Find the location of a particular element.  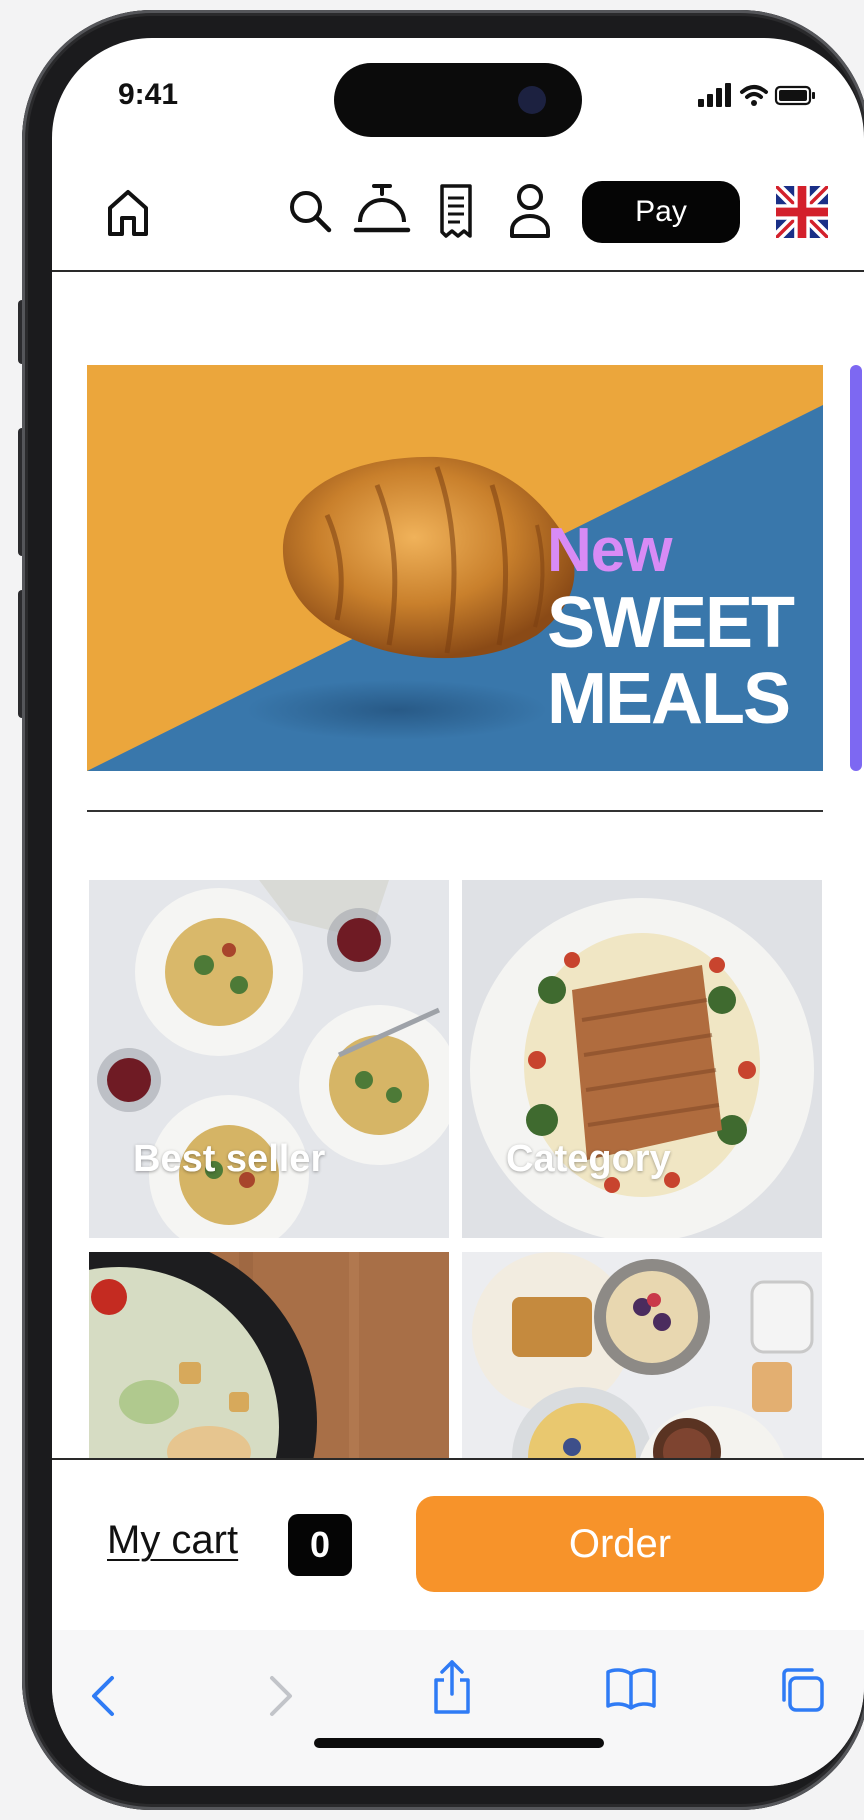

camera-icon is located at coordinates (532, 100).